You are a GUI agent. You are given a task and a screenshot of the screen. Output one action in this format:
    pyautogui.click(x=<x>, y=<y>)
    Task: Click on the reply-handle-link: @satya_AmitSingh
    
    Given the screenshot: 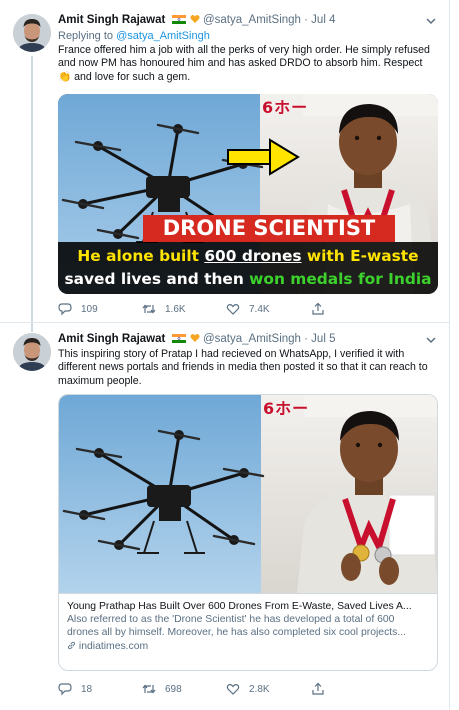 What is the action you would take?
    pyautogui.click(x=163, y=36)
    